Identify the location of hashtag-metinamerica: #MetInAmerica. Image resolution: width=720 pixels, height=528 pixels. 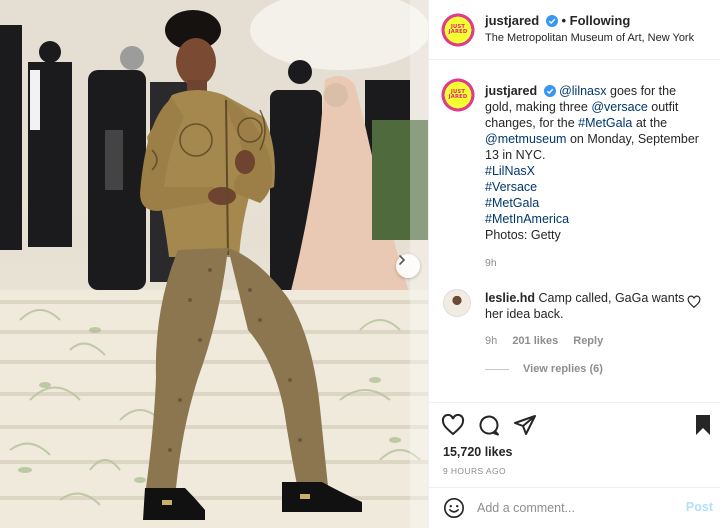
(527, 219).